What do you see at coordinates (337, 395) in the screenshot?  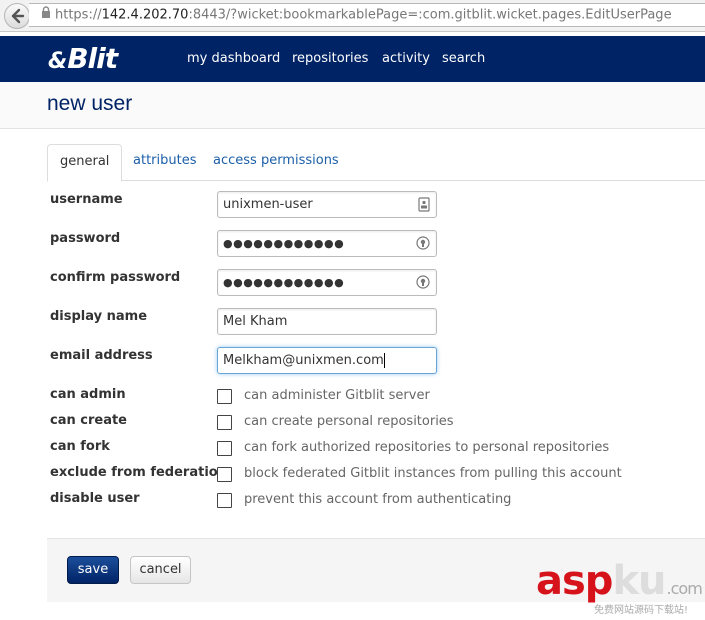 I see `can-admin-description: can administer Gitblit server` at bounding box center [337, 395].